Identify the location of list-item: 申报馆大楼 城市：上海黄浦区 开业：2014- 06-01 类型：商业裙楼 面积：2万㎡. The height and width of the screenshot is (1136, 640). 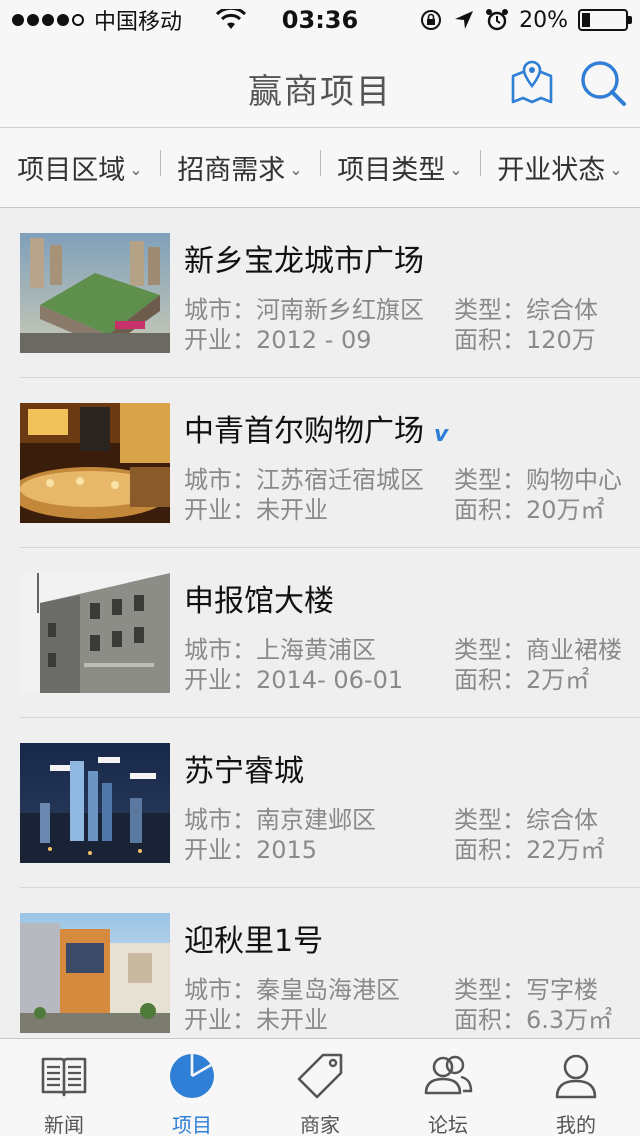
(330, 633).